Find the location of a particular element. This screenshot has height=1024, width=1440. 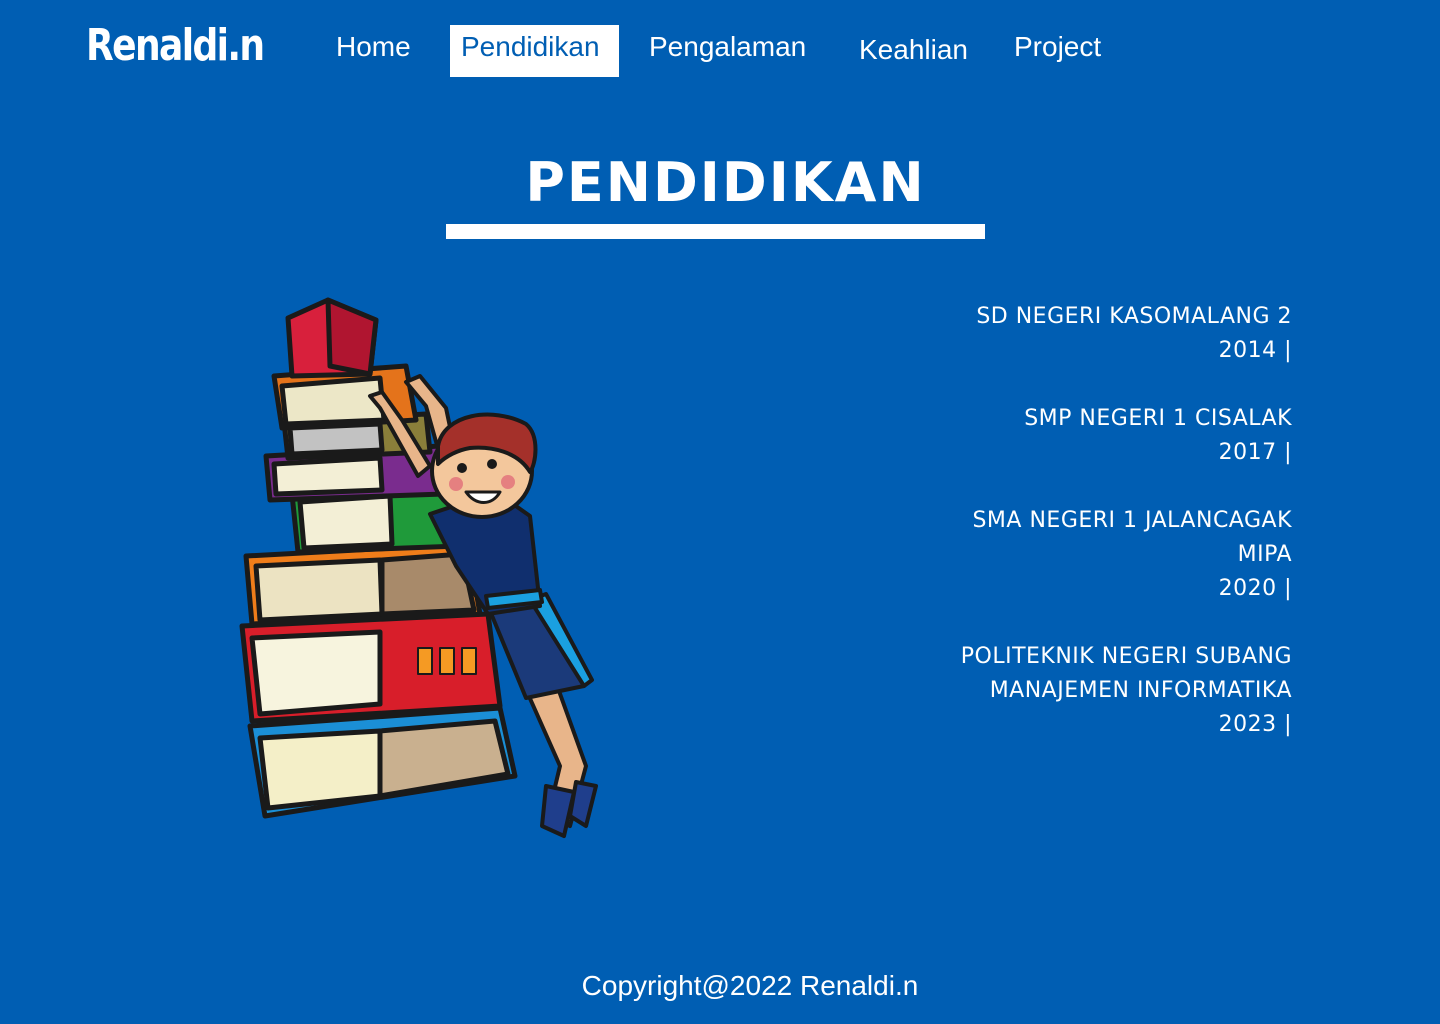

section-title: PENDIDIKAN is located at coordinates (725, 182).